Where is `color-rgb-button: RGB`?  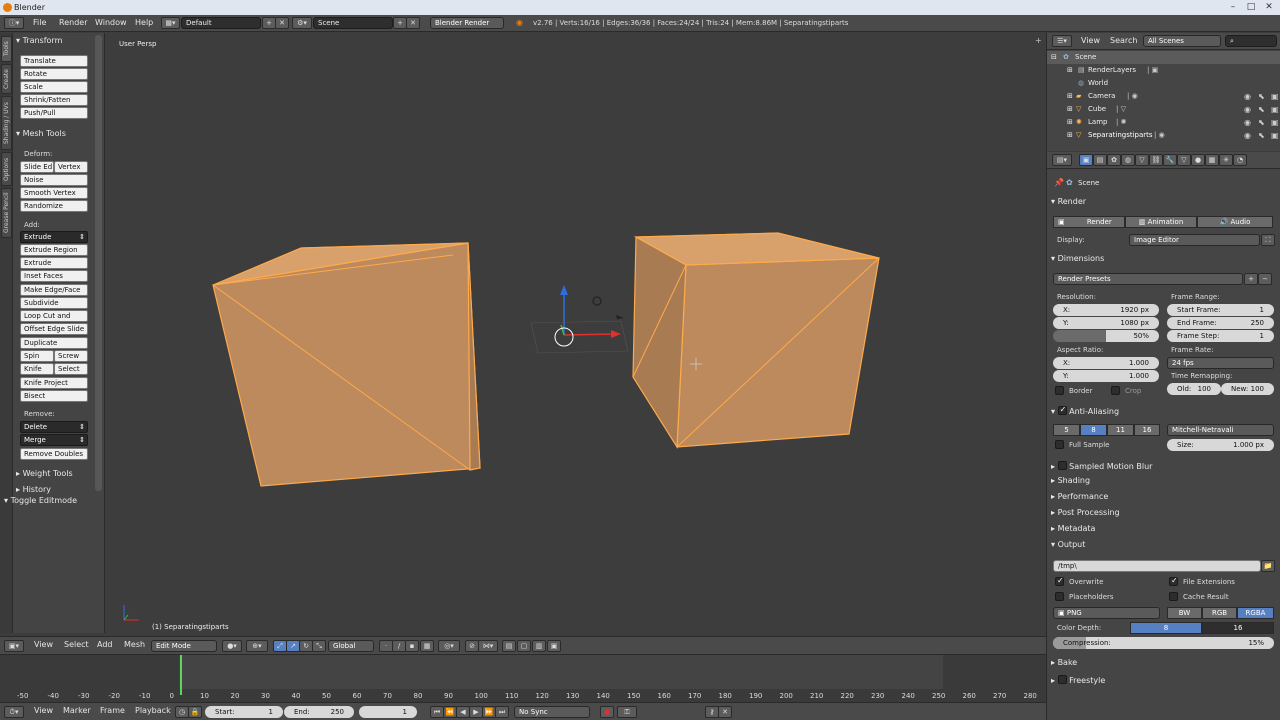 color-rgb-button: RGB is located at coordinates (1219, 613).